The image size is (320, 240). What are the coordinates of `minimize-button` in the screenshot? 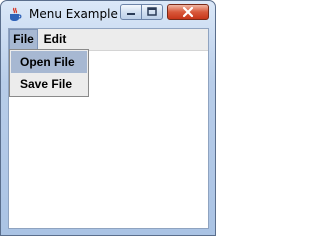 It's located at (131, 12).